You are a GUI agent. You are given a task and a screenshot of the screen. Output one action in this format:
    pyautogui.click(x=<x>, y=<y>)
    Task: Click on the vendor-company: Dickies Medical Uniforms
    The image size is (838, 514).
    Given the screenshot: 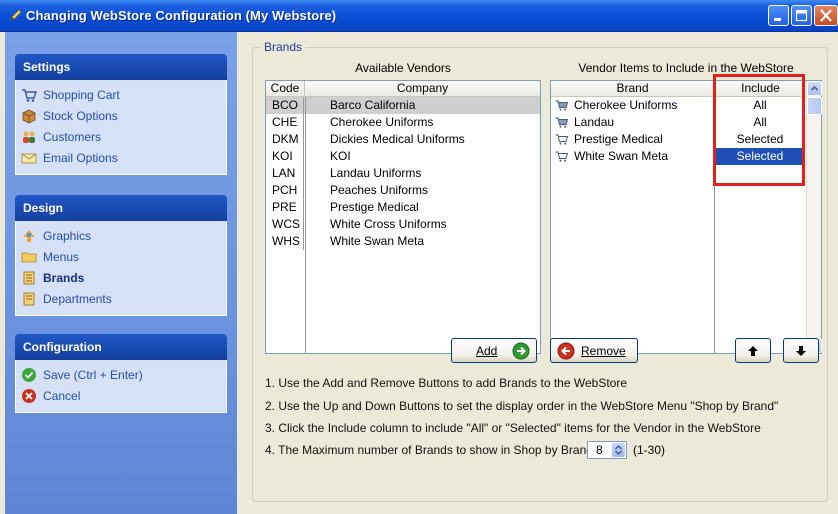 What is the action you would take?
    pyautogui.click(x=397, y=139)
    